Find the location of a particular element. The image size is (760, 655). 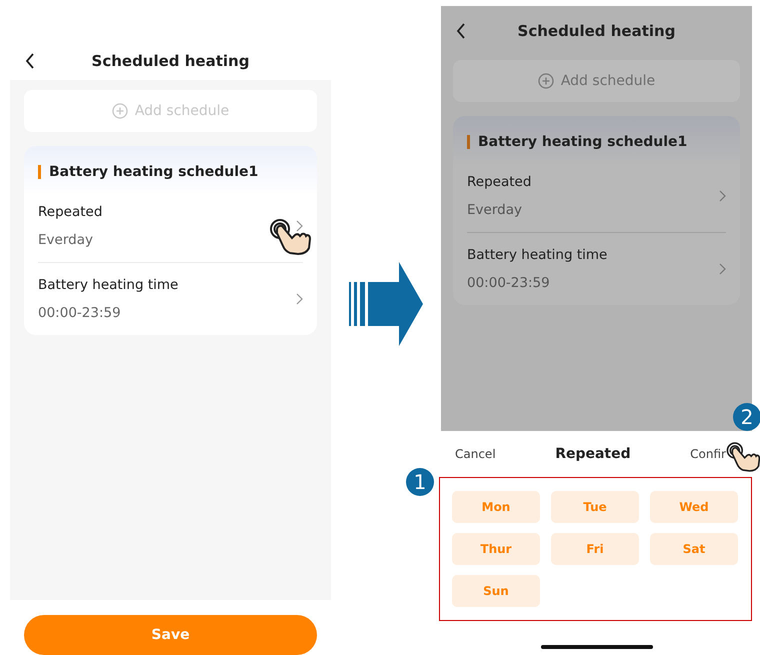

day-option: Sun is located at coordinates (496, 591).